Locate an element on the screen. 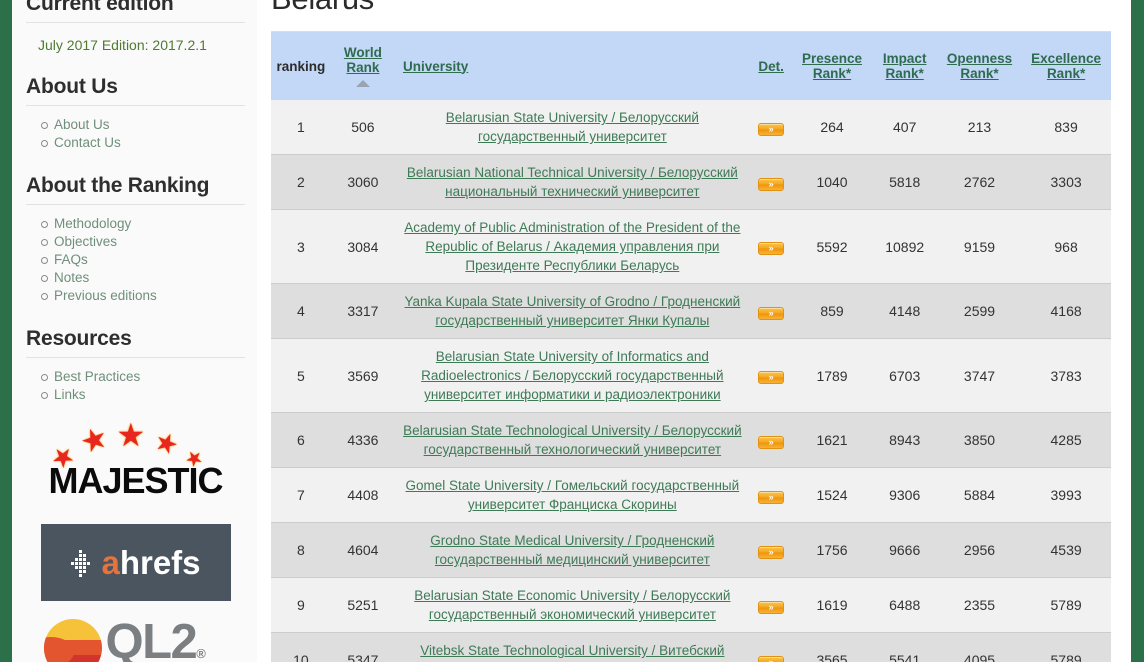  sidebar-link-best-practices: Best Practices is located at coordinates (97, 376).